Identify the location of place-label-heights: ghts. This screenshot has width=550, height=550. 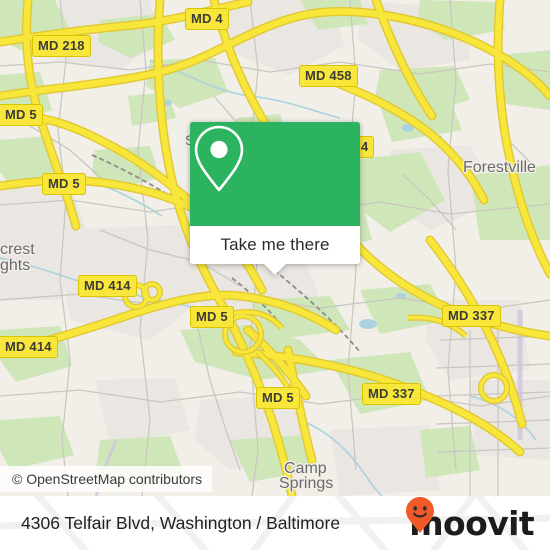
(15, 265).